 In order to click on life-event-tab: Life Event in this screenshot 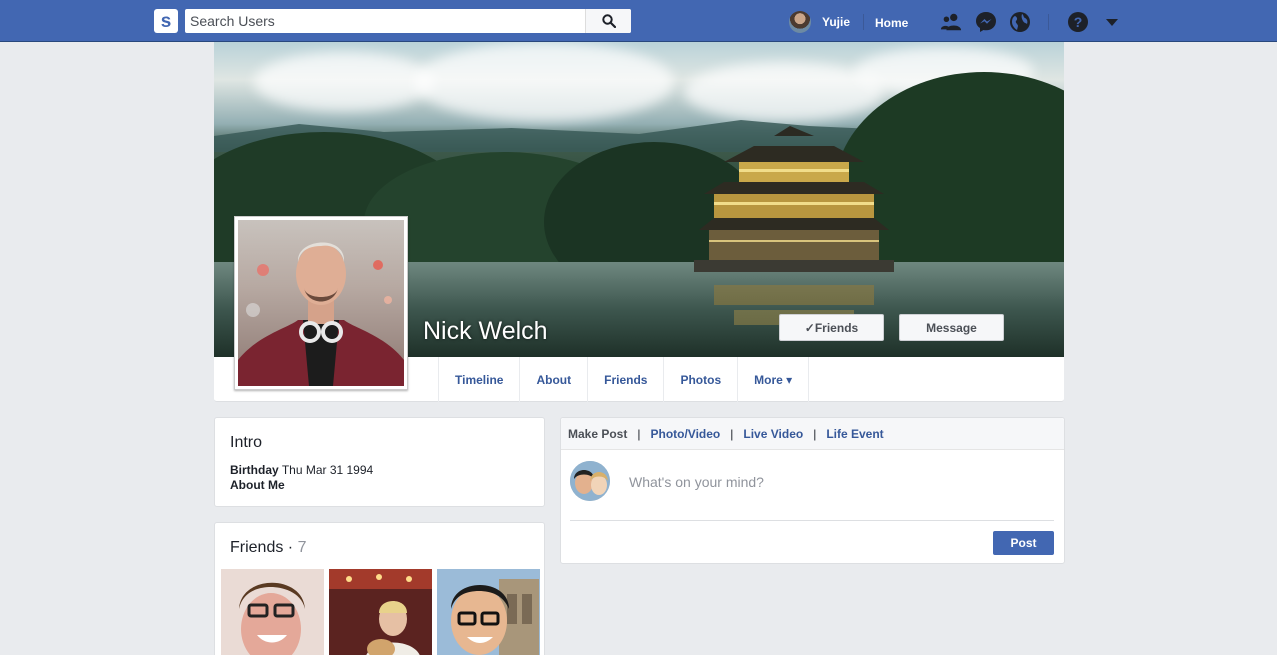, I will do `click(854, 434)`.